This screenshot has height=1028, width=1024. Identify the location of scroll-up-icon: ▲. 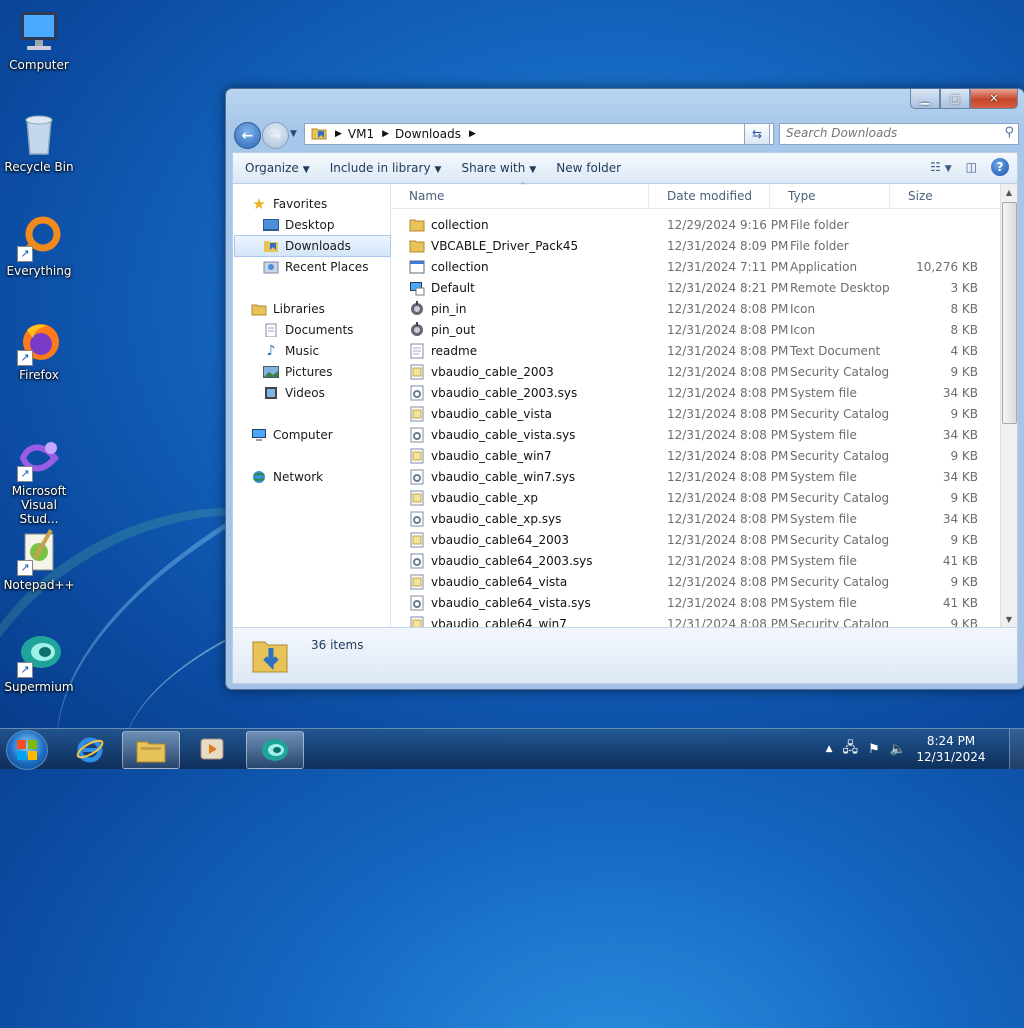
(1009, 192).